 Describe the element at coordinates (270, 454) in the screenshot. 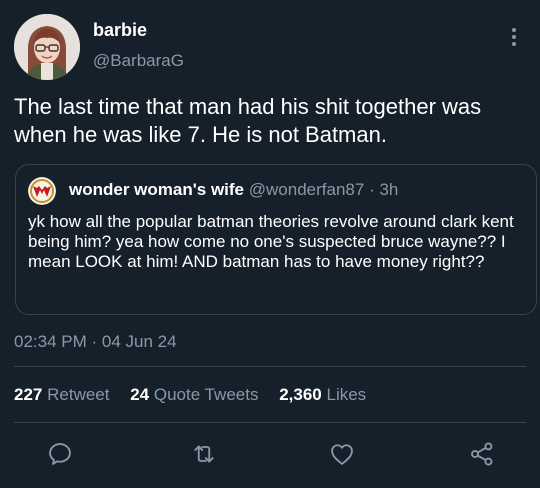

I see `action-bar` at that location.